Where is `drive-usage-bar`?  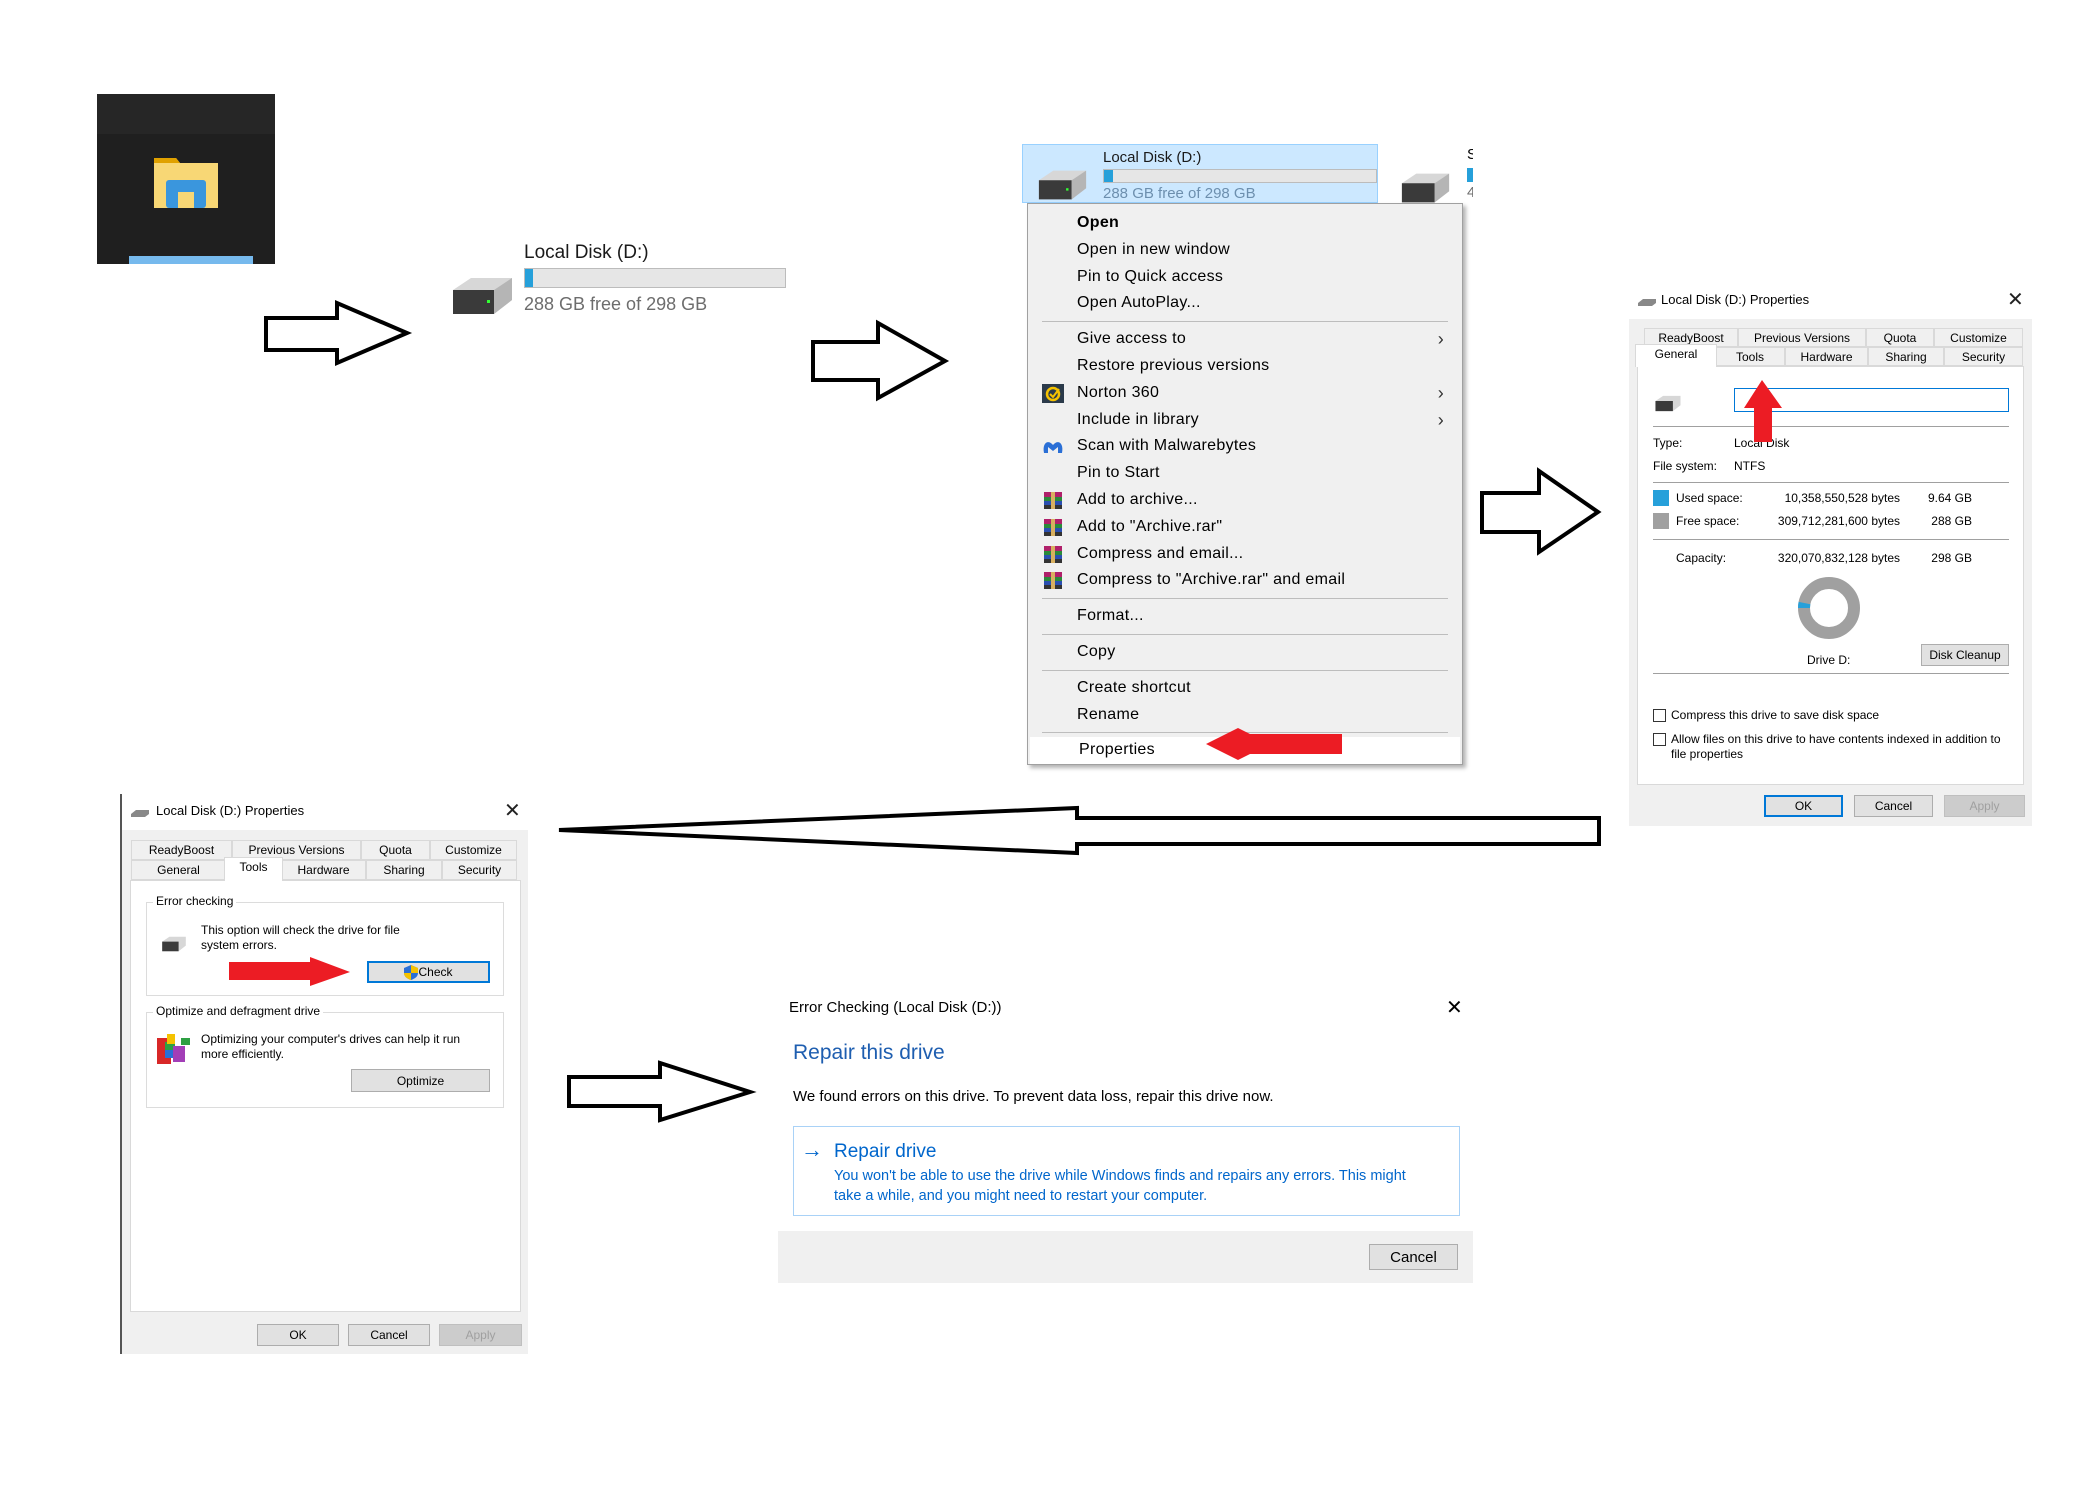
drive-usage-bar is located at coordinates (655, 278).